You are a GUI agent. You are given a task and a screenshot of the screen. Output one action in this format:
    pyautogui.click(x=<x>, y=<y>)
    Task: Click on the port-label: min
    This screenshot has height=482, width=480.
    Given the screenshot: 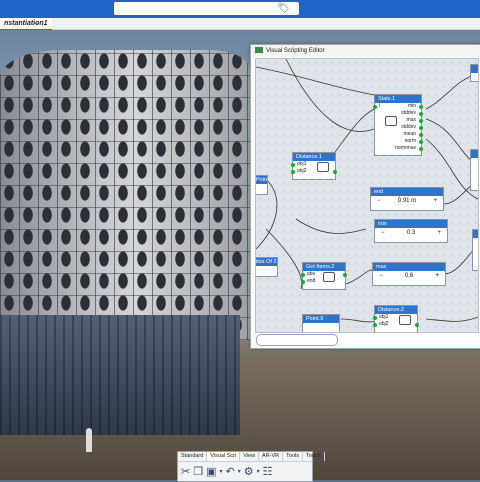 What is the action you would take?
    pyautogui.click(x=411, y=106)
    